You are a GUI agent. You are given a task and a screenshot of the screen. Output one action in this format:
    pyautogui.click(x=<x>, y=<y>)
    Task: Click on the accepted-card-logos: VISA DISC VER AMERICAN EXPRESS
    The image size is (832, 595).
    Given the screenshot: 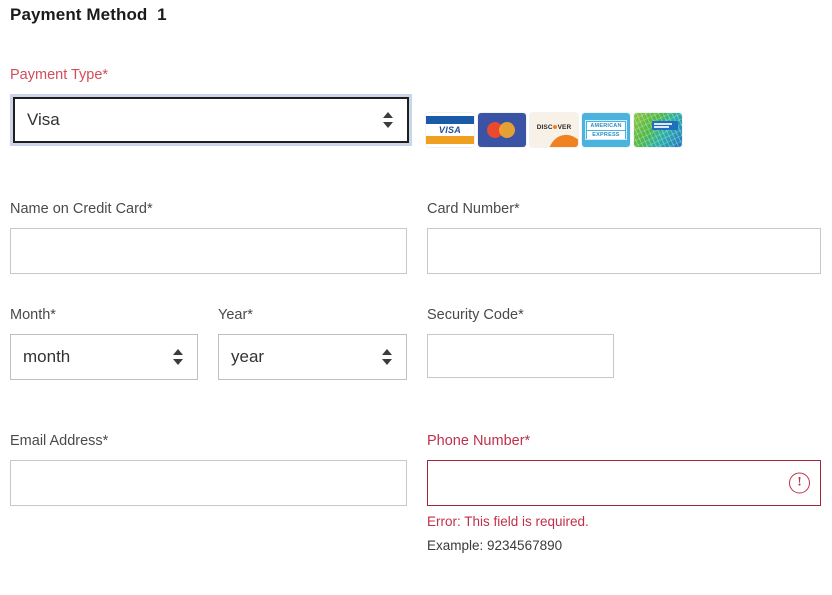 What is the action you would take?
    pyautogui.click(x=554, y=130)
    